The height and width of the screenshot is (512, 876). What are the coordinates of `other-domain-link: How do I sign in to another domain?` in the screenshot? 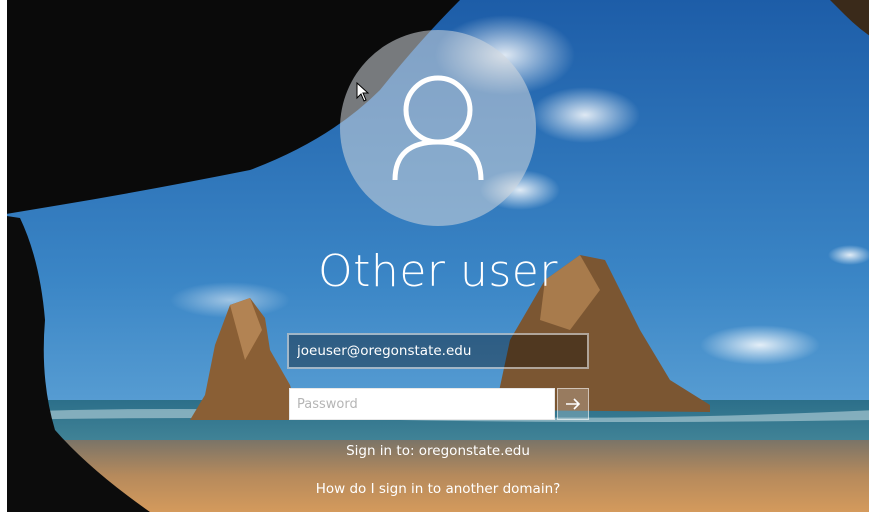 It's located at (438, 489).